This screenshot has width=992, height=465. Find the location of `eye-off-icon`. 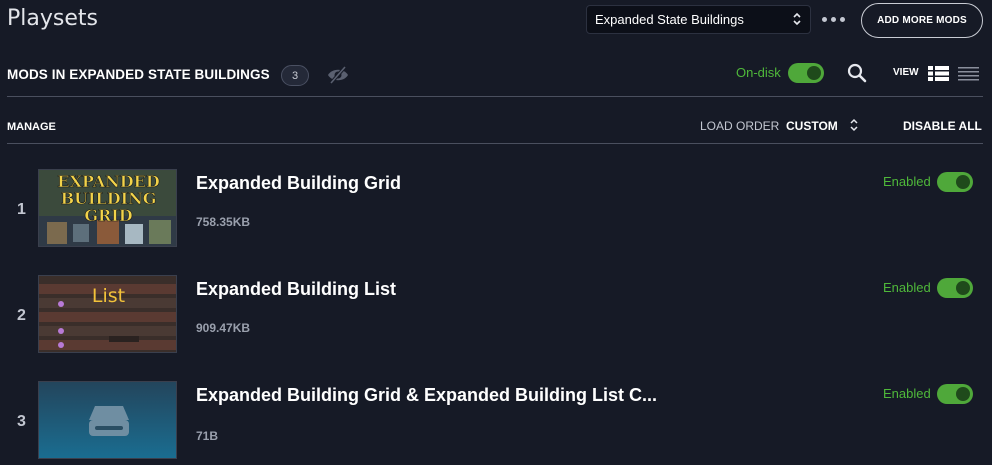

eye-off-icon is located at coordinates (338, 75).